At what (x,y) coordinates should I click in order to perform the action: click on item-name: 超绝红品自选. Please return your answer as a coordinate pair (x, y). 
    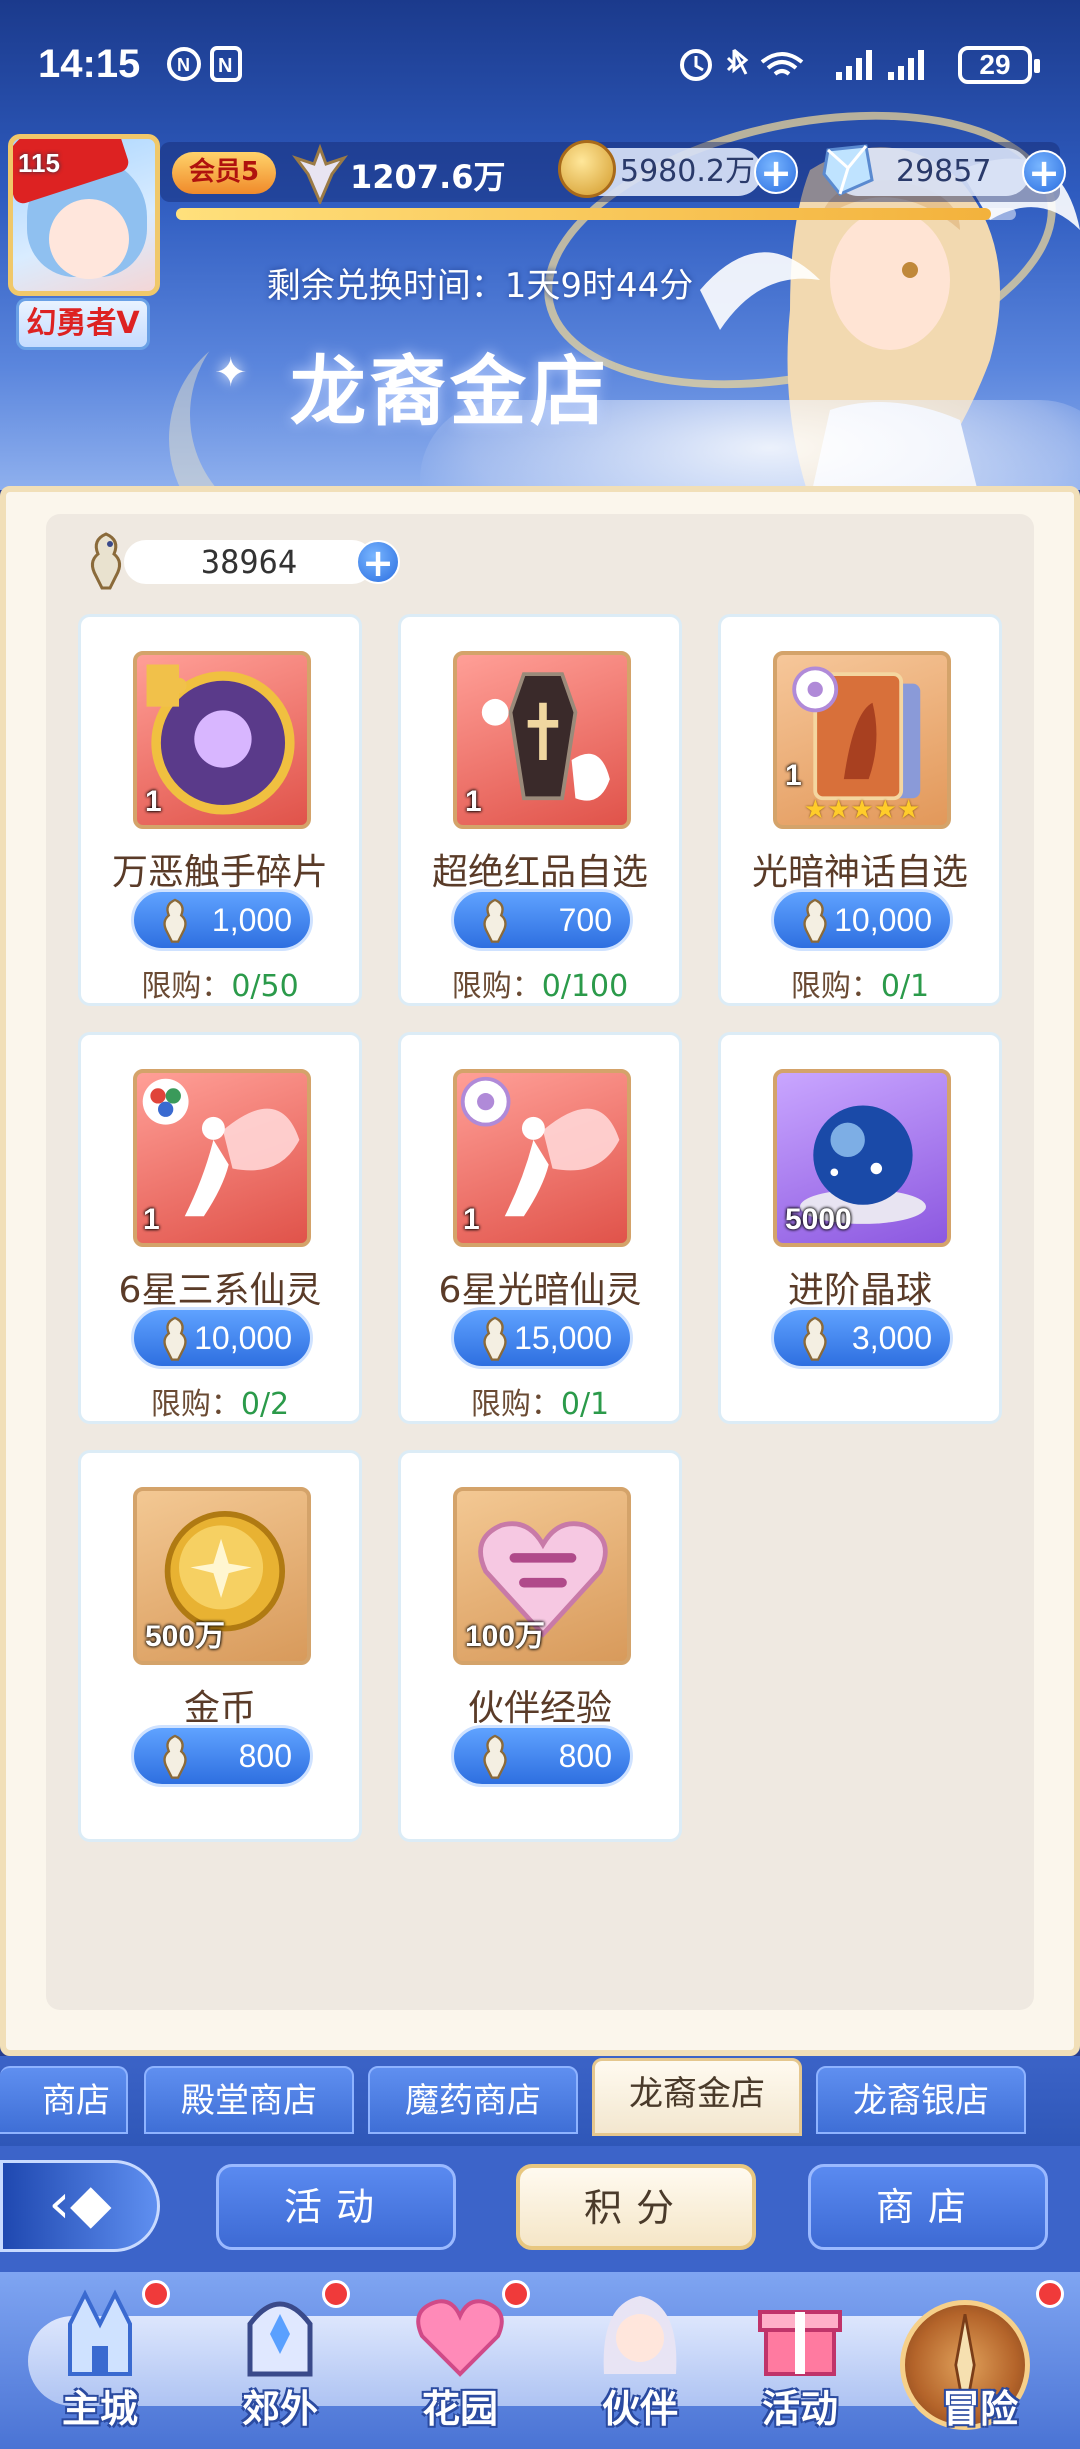
    Looking at the image, I should click on (539, 872).